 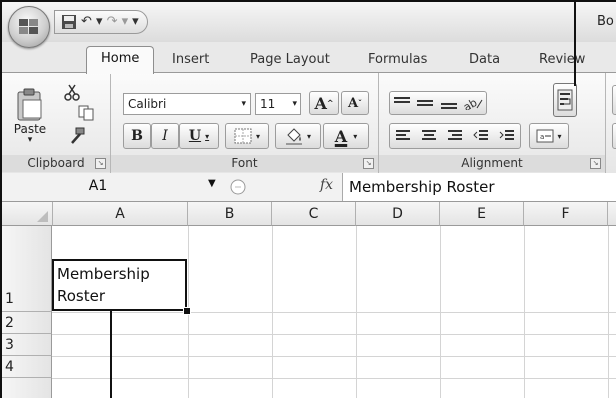 What do you see at coordinates (27, 345) in the screenshot?
I see `row-header-3: 3` at bounding box center [27, 345].